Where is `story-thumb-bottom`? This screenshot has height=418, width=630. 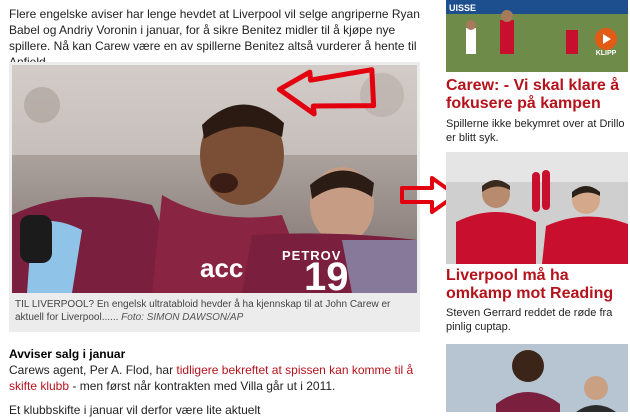 story-thumb-bottom is located at coordinates (537, 378).